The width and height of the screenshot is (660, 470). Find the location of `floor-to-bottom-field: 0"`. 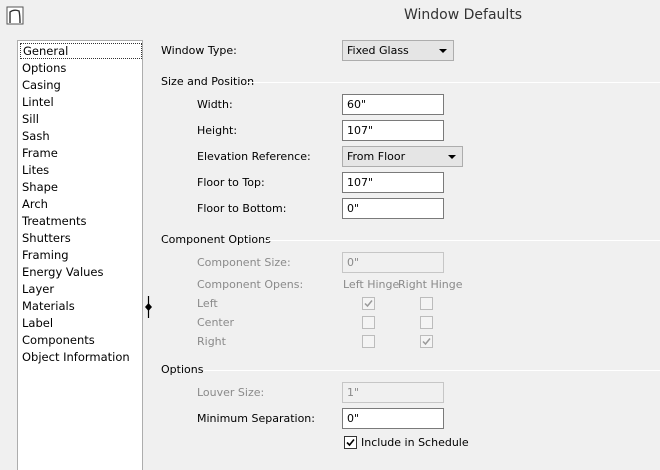

floor-to-bottom-field: 0" is located at coordinates (393, 208).